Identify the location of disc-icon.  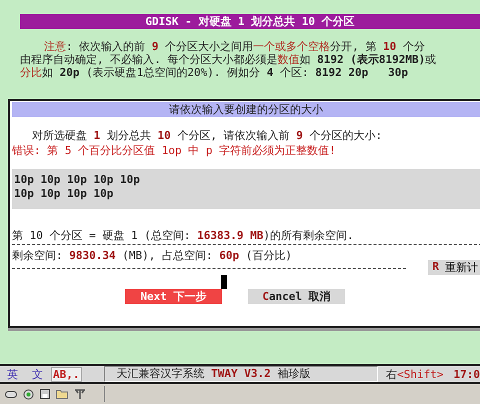
(28, 394).